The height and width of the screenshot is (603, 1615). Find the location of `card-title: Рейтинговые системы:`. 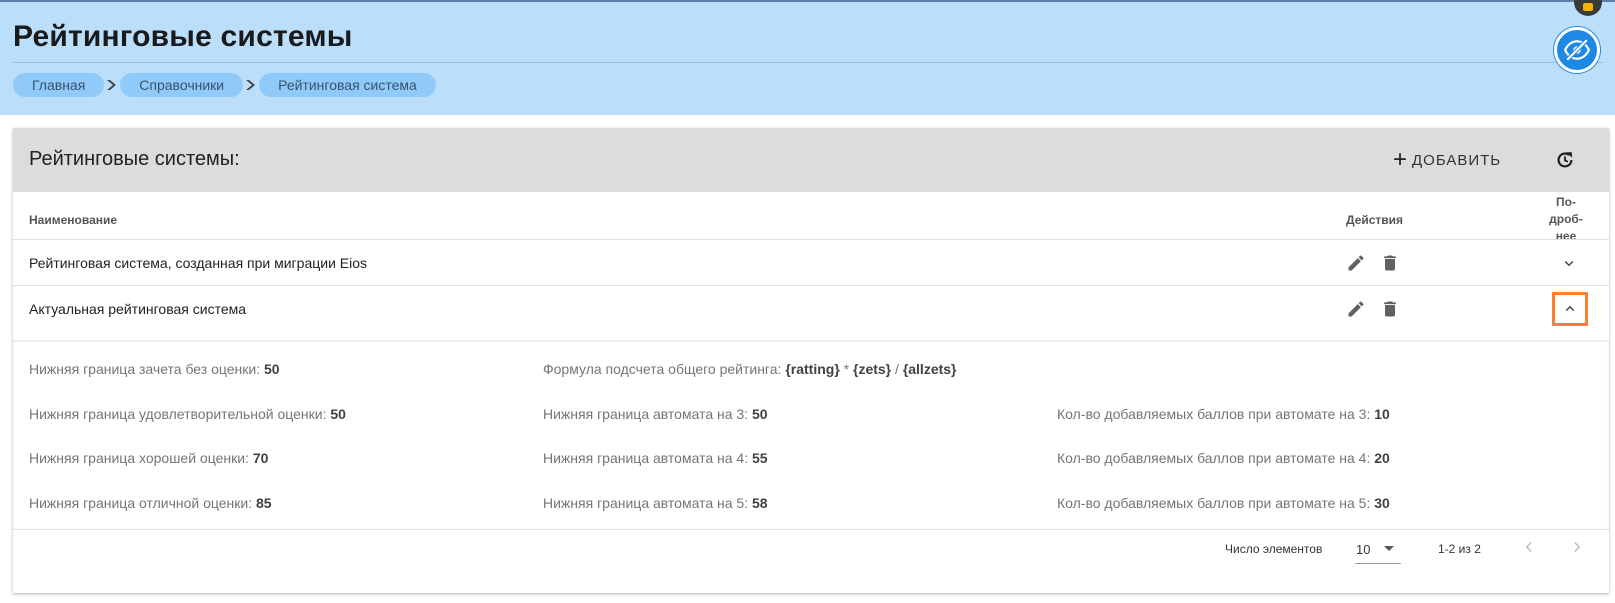

card-title: Рейтинговые системы: is located at coordinates (134, 159).